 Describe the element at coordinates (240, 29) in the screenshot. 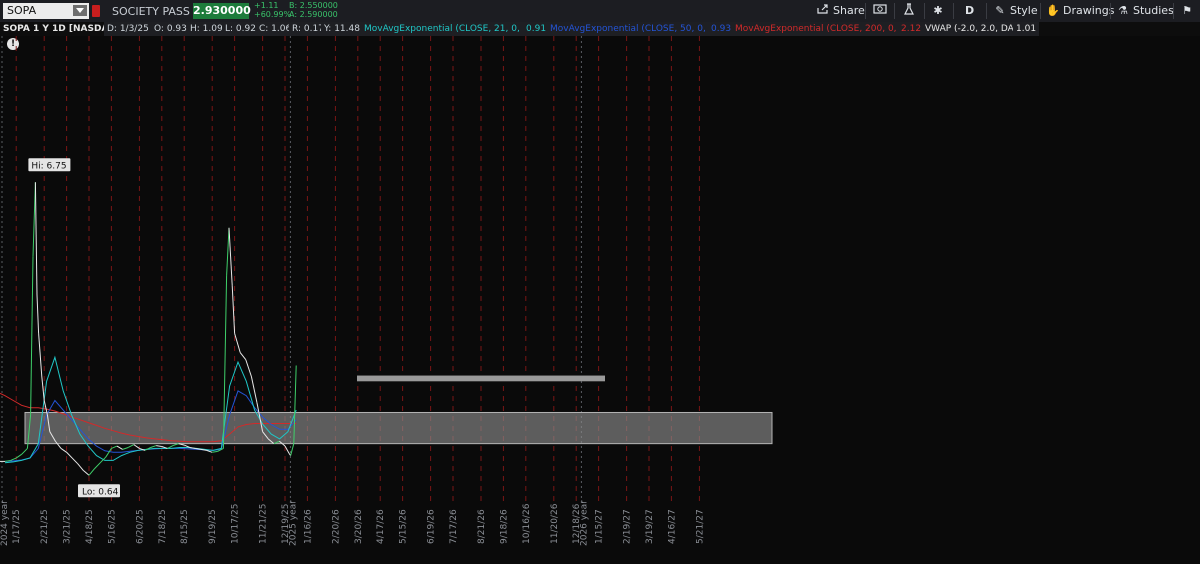

I see `low-readout: L: 0.92` at that location.